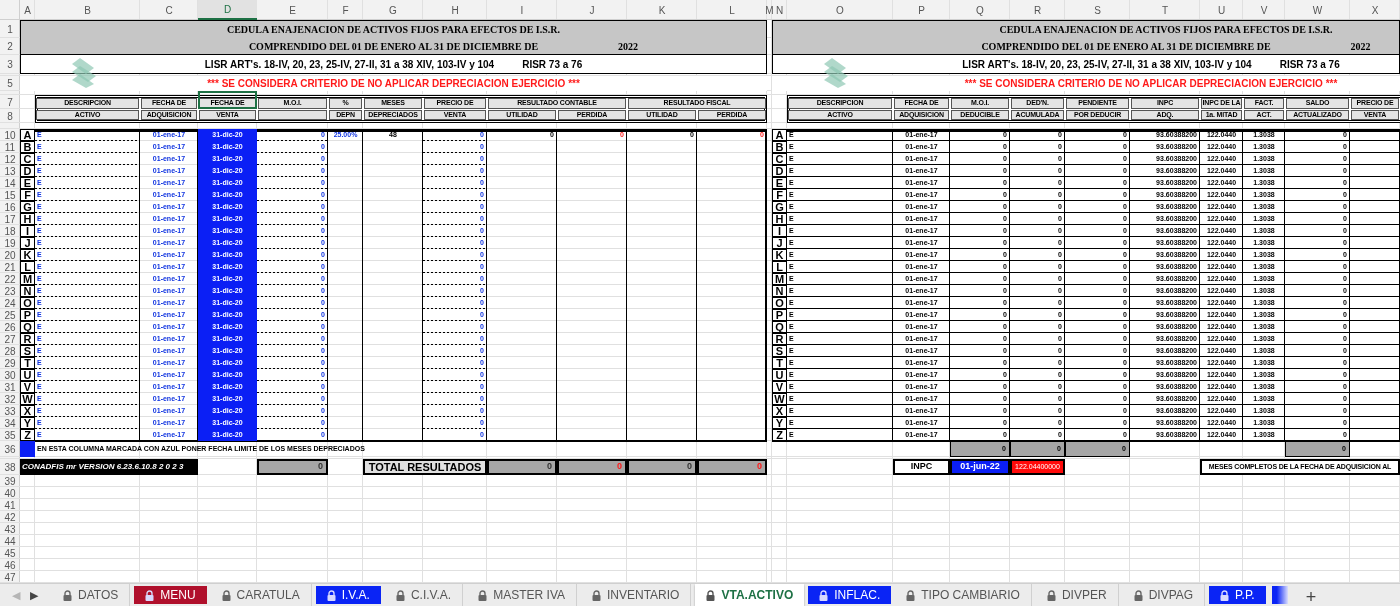  What do you see at coordinates (348, 595) in the screenshot?
I see `sheet-tab: I.V.A.` at bounding box center [348, 595].